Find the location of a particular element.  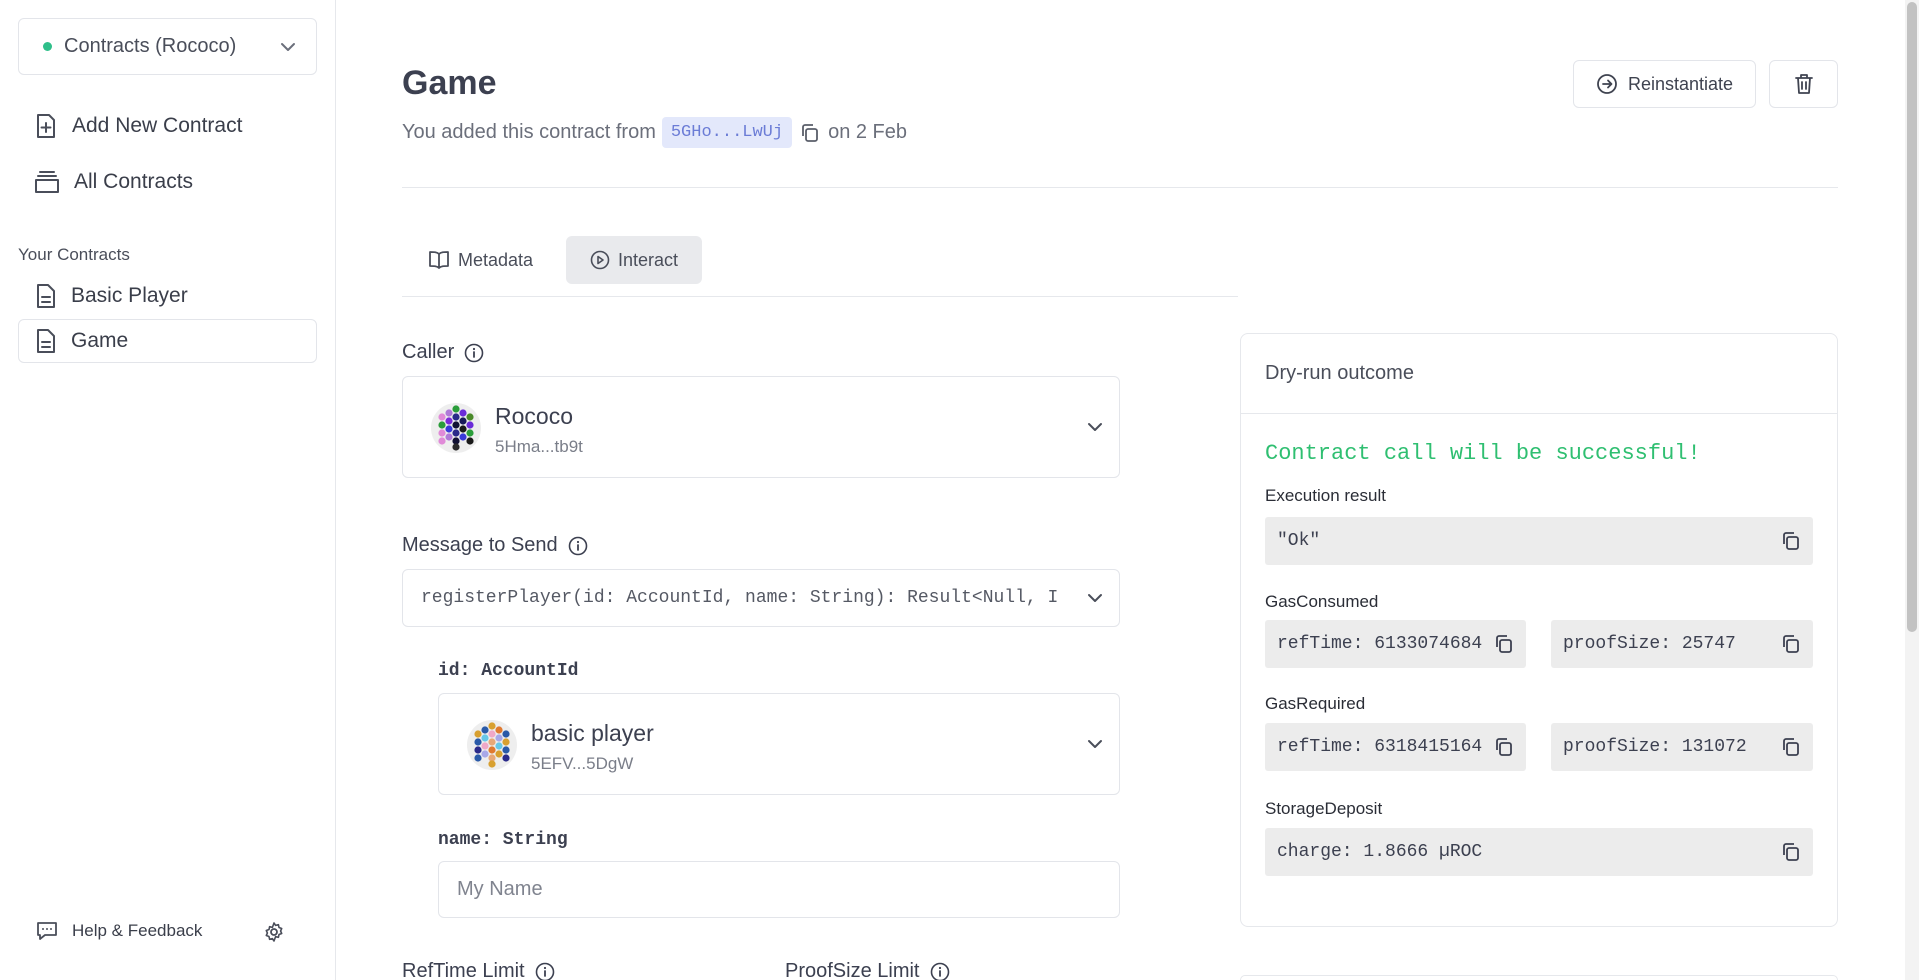

network-label: Contracts (Rococo) is located at coordinates (150, 46).